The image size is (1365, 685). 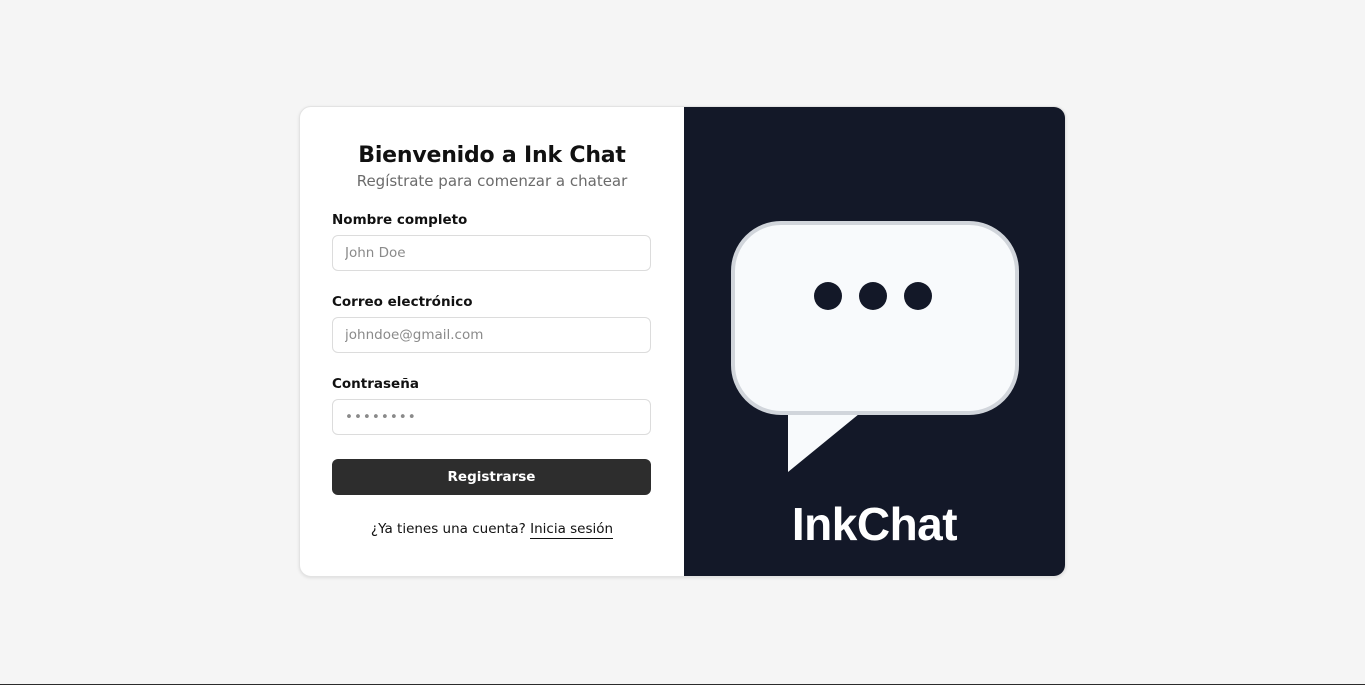 What do you see at coordinates (572, 530) in the screenshot?
I see `login-link: Inicia sesión` at bounding box center [572, 530].